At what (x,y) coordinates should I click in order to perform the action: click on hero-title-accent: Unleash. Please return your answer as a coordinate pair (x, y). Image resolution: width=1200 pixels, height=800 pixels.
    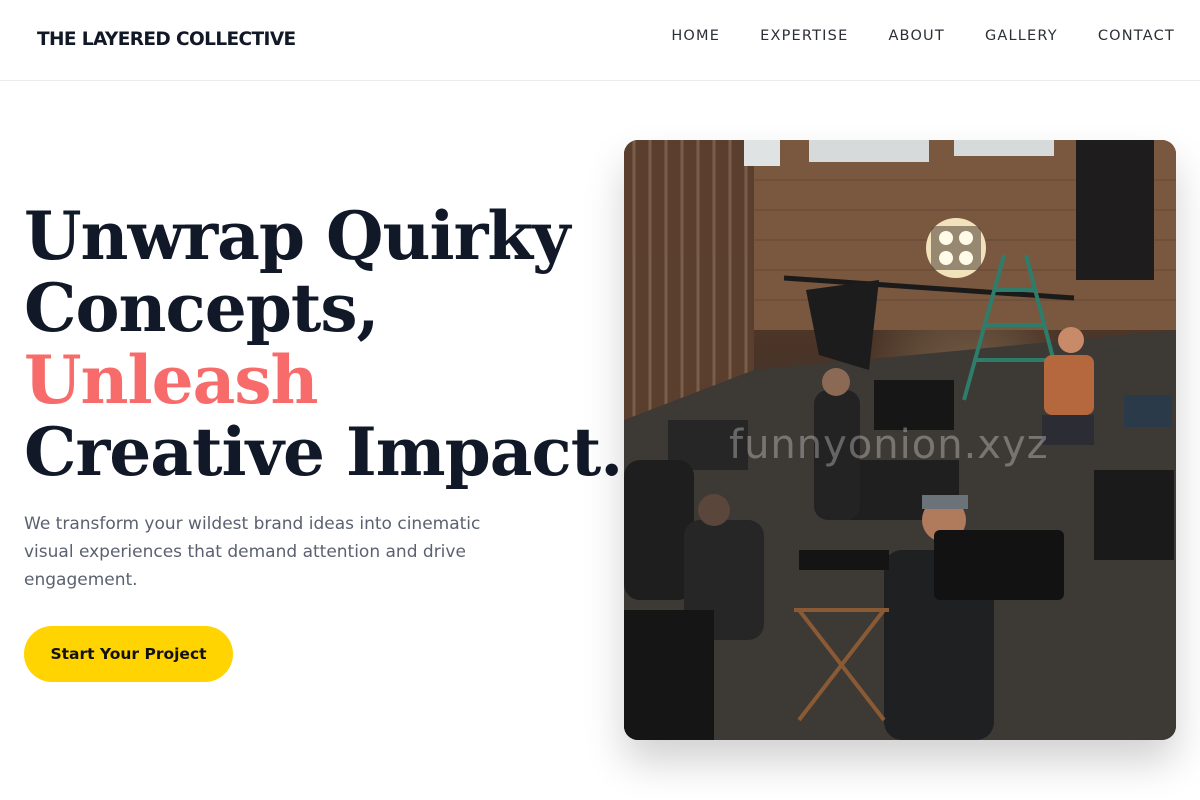
    Looking at the image, I should click on (171, 380).